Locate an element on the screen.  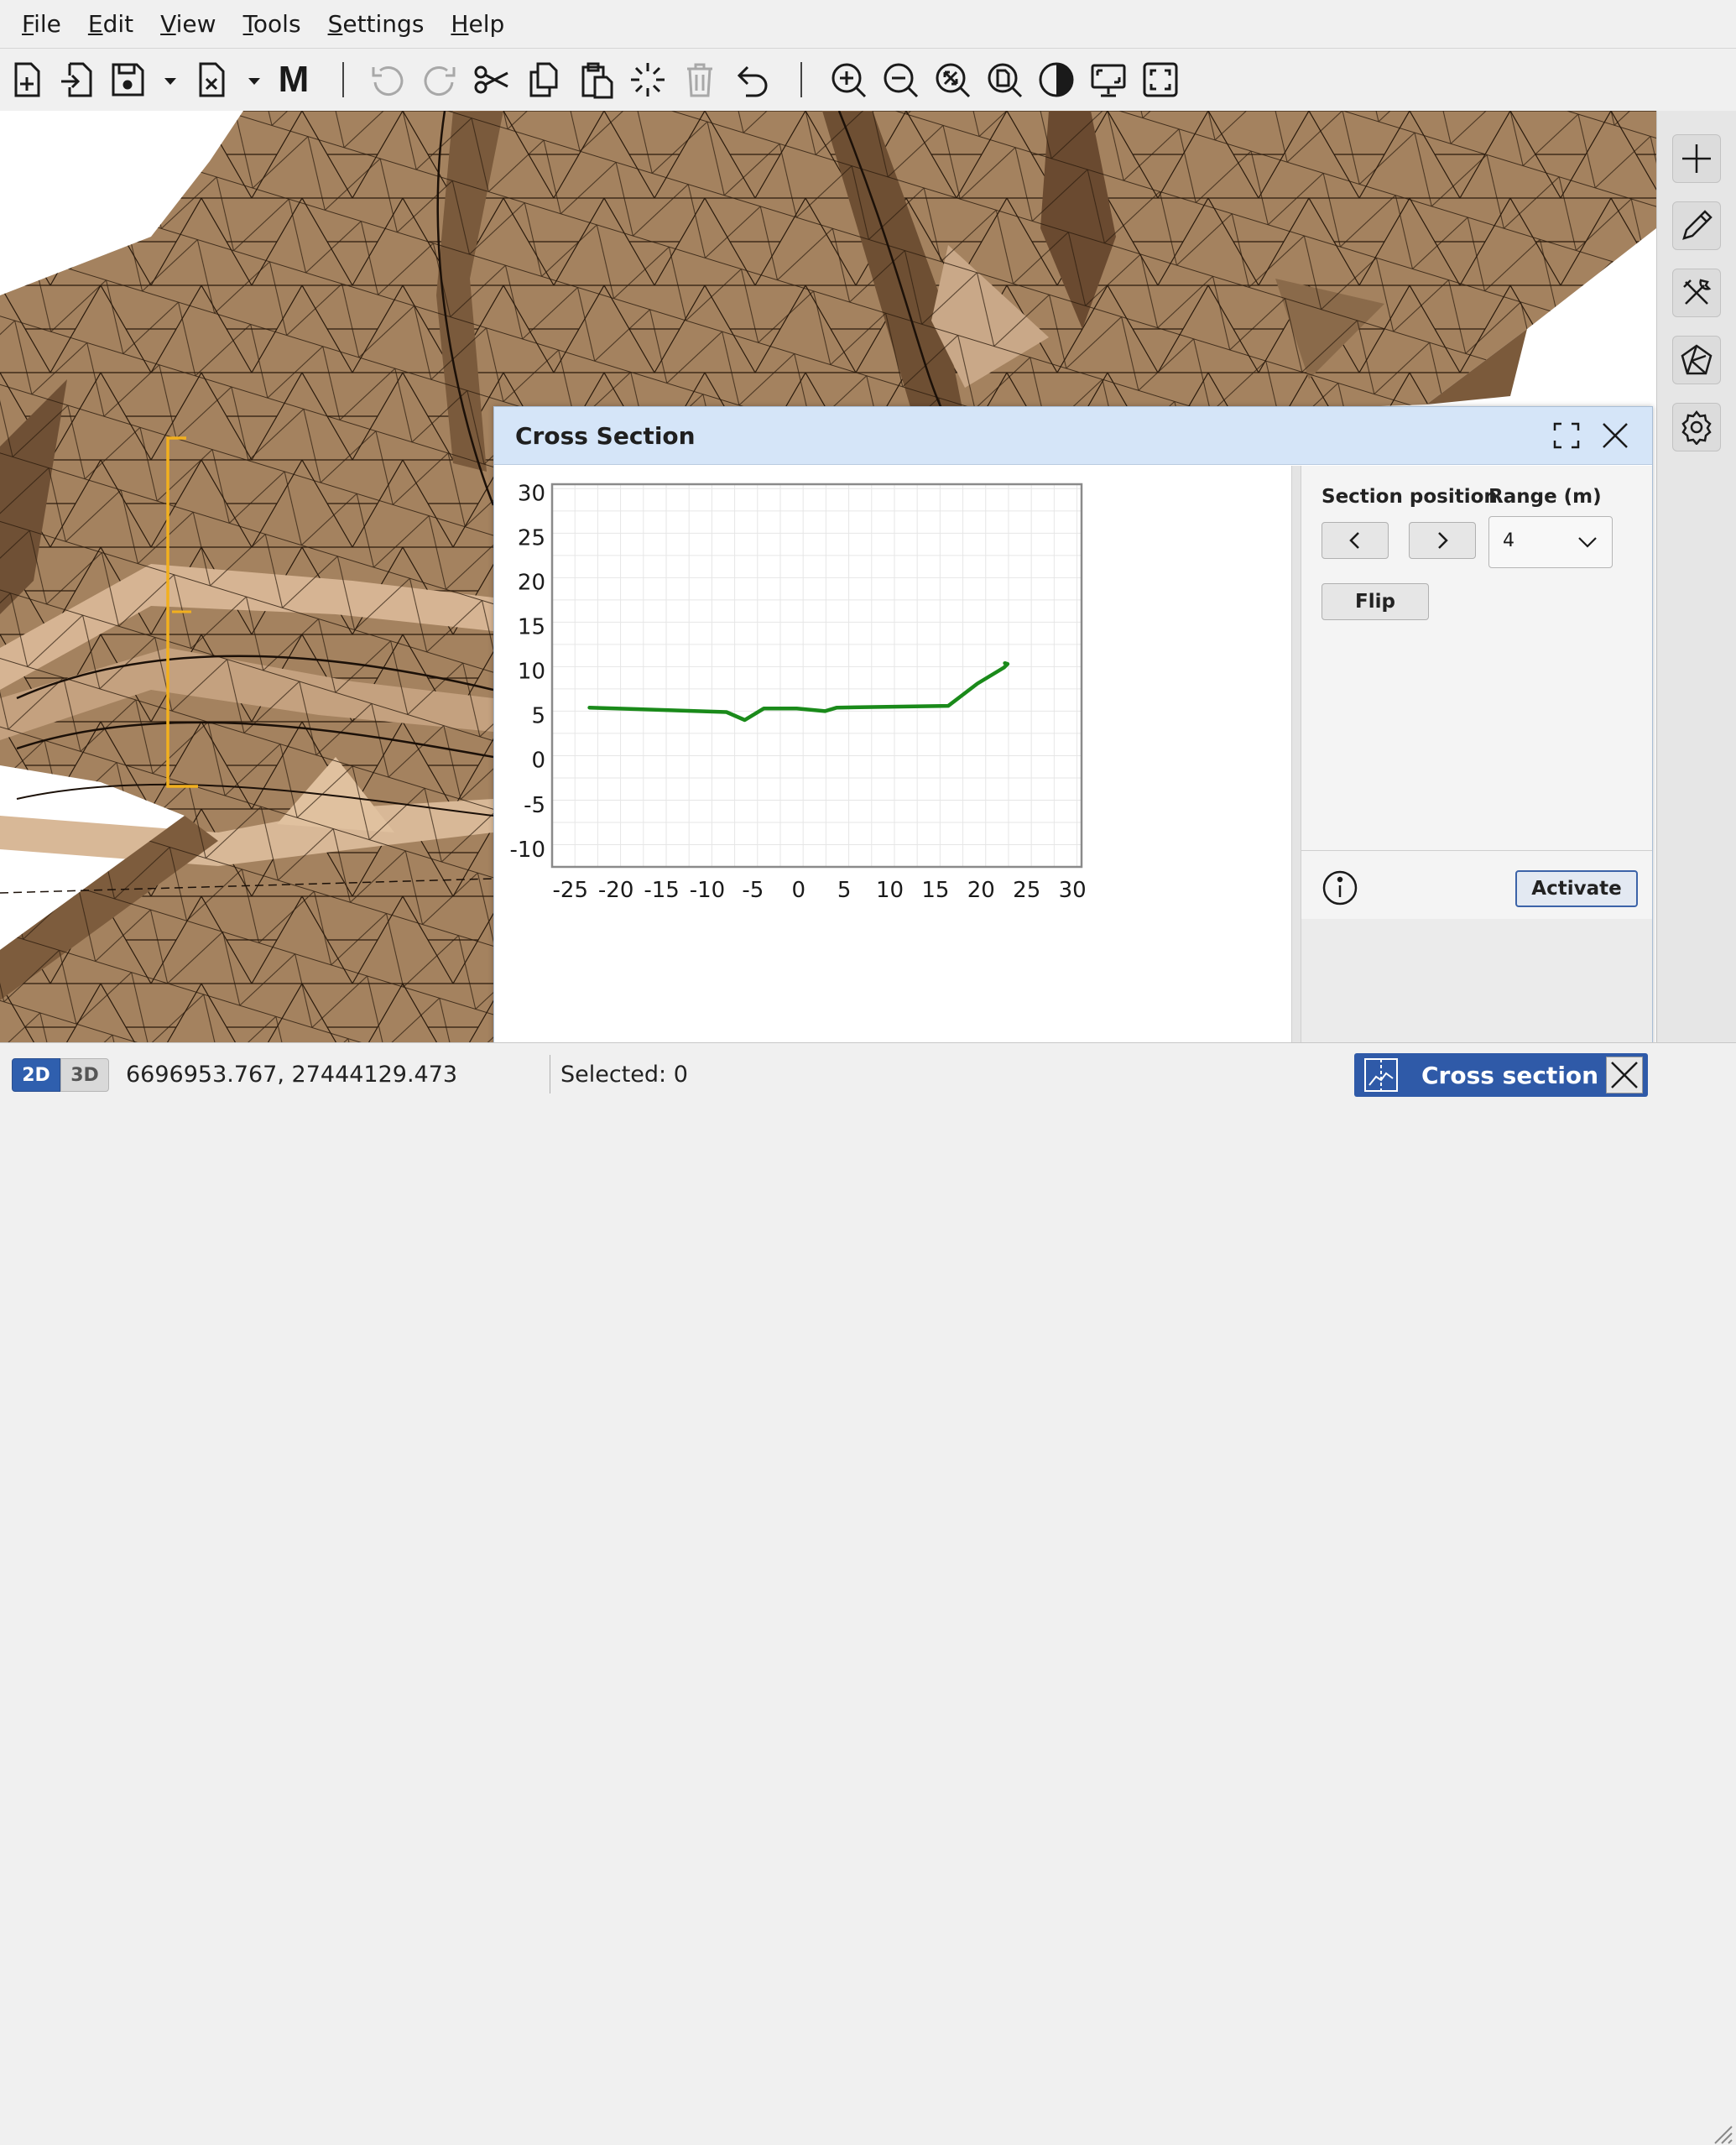
select-button is located at coordinates (648, 79).